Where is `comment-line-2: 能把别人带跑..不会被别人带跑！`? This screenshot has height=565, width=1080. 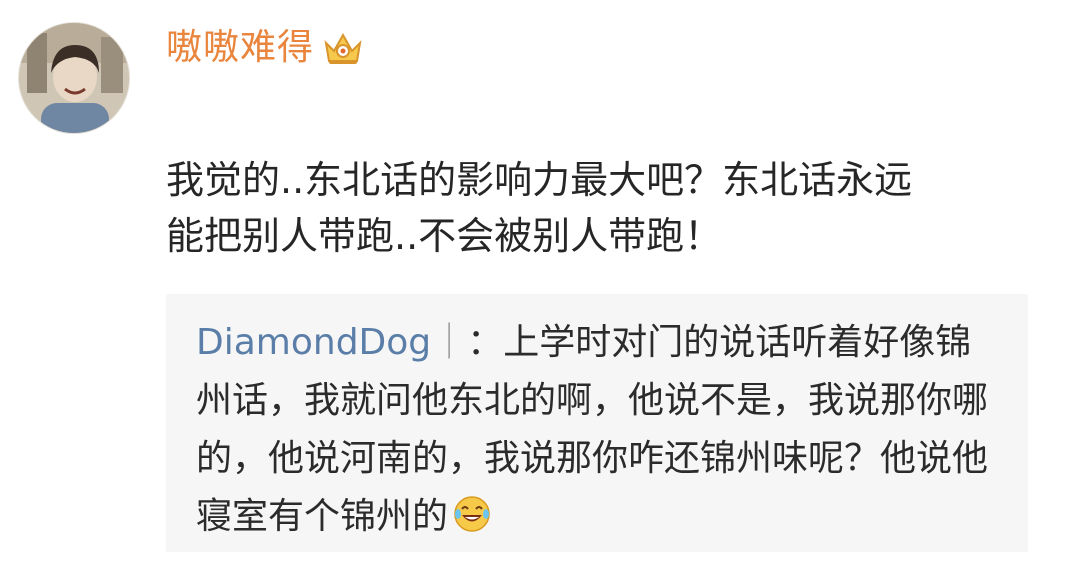 comment-line-2: 能把别人带跑..不会被别人带跑！ is located at coordinates (444, 236).